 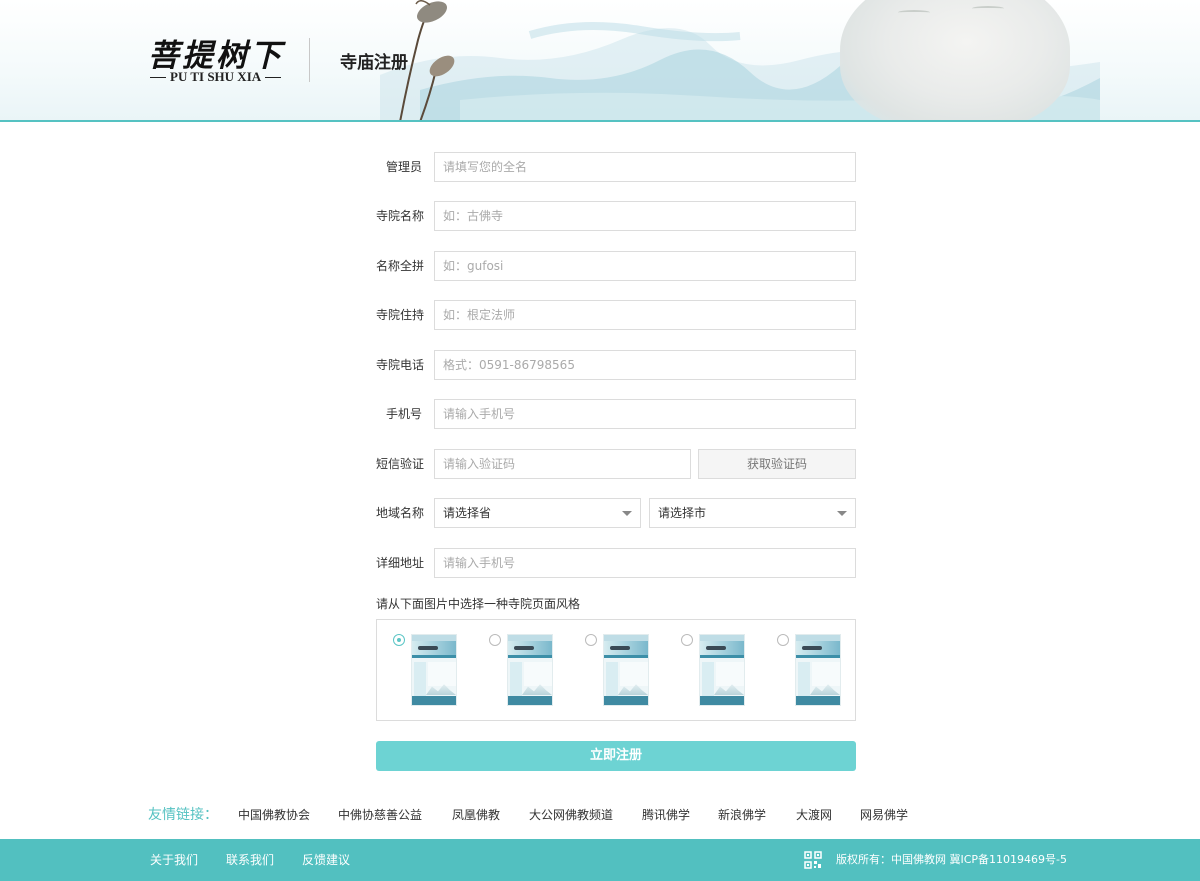 I want to click on form-row-temple-name: 寺院名称, so click(x=616, y=216).